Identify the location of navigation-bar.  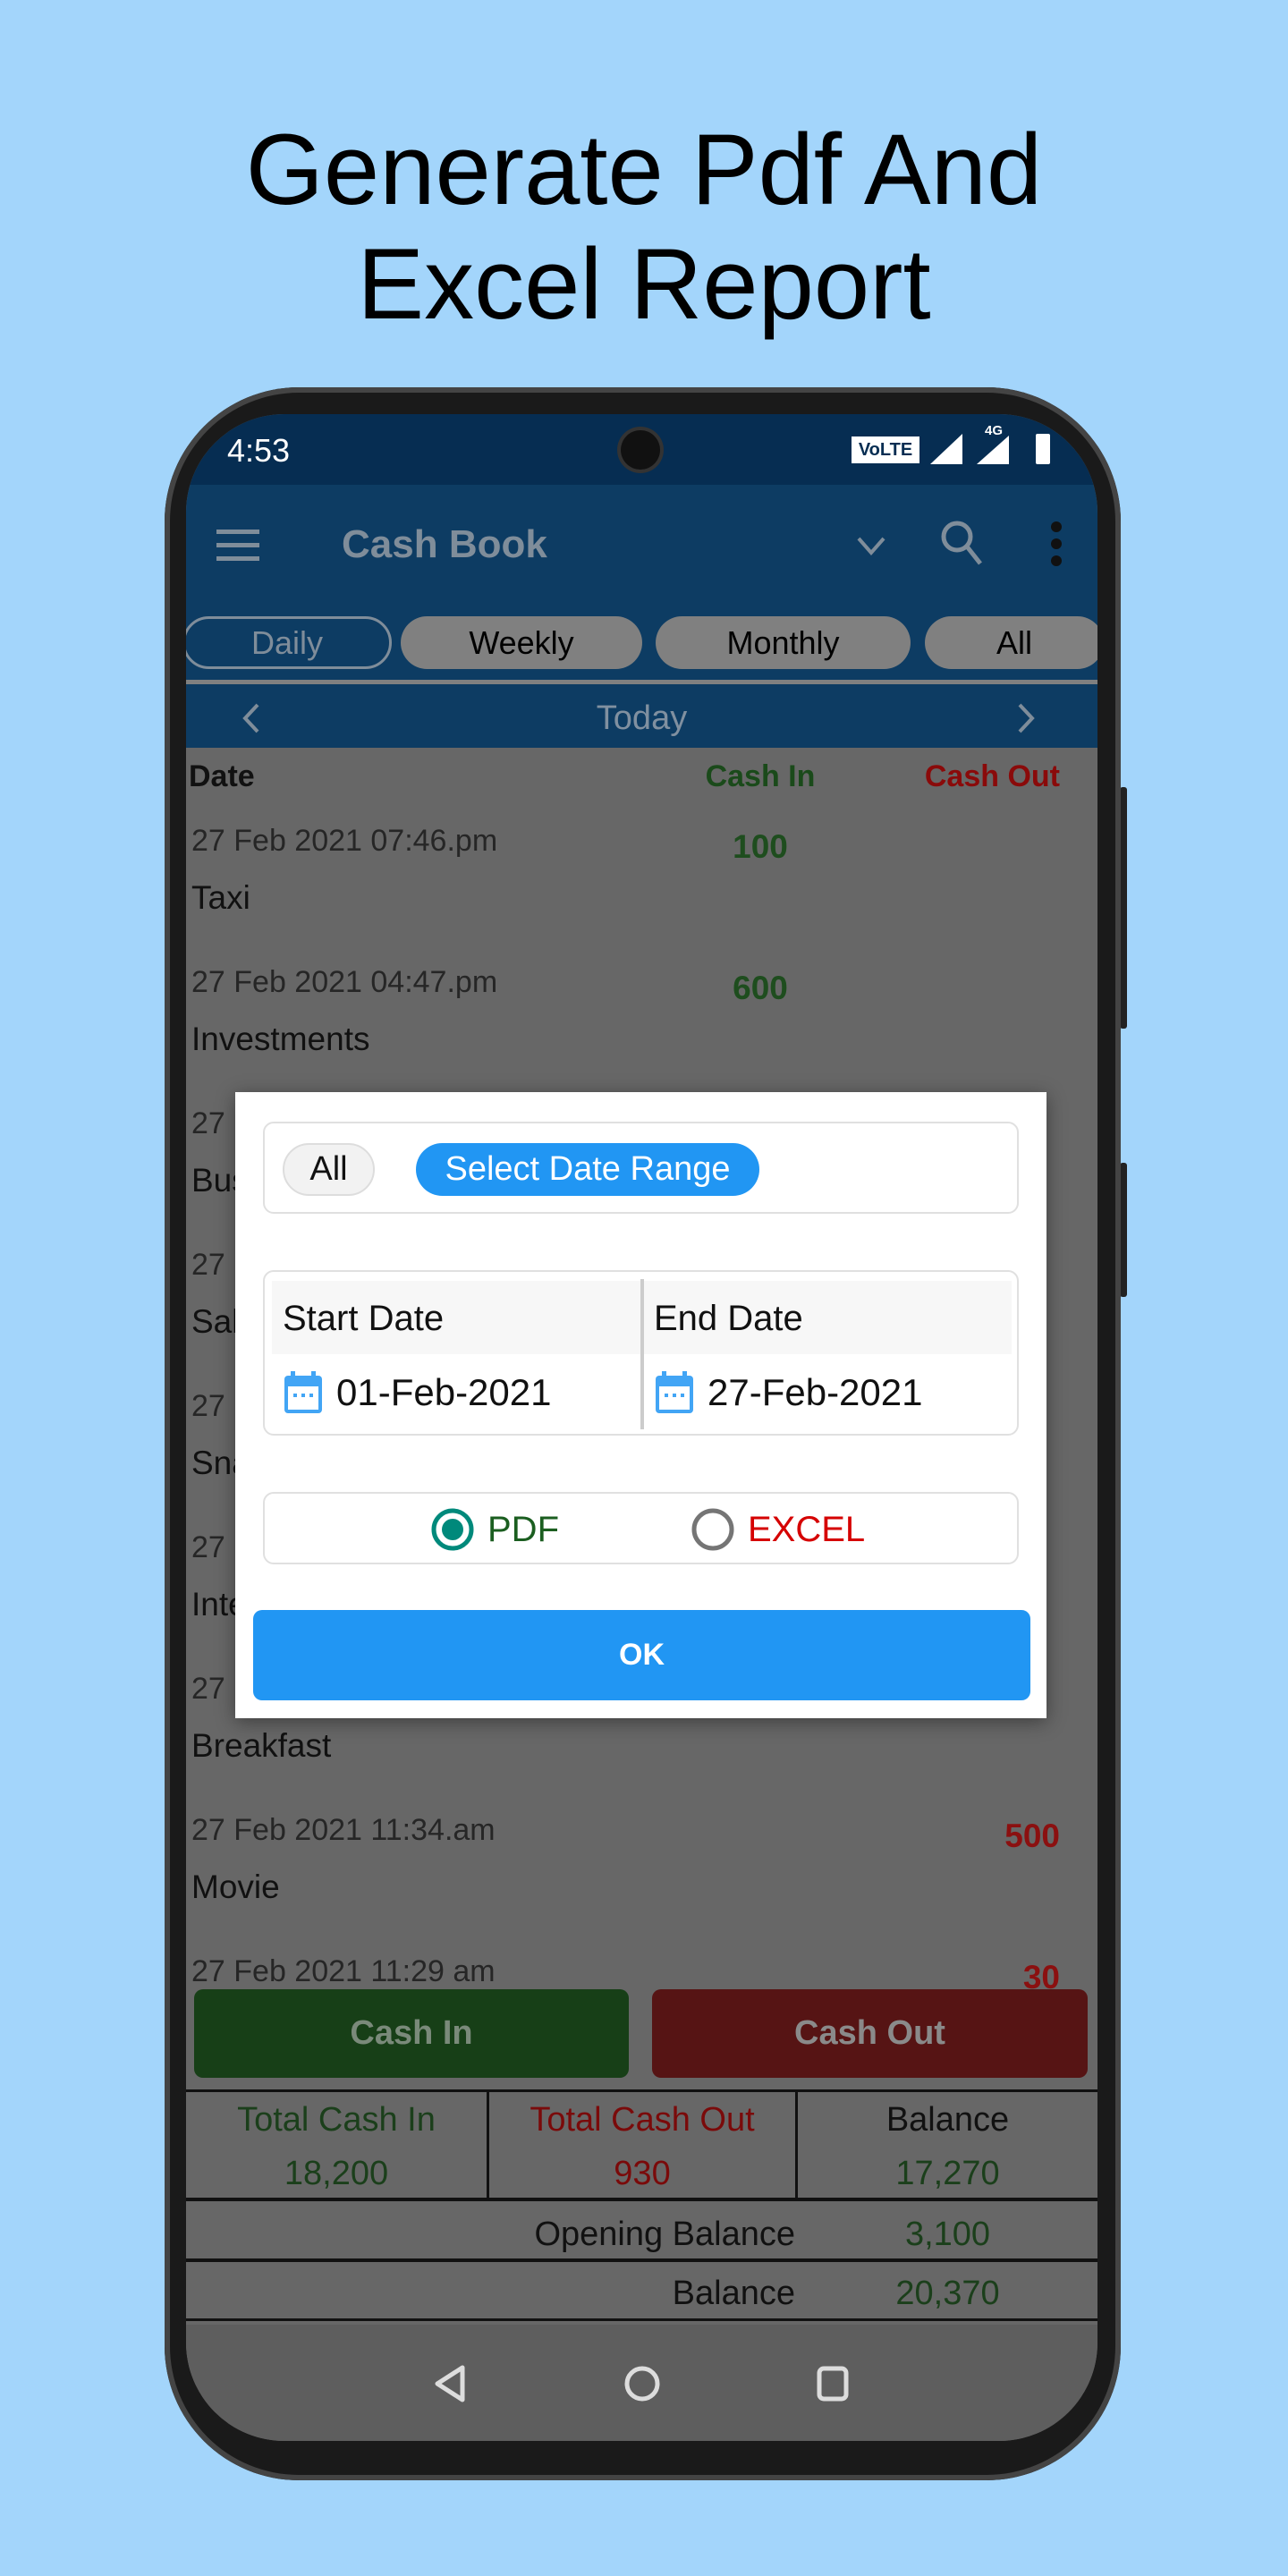
(641, 2383).